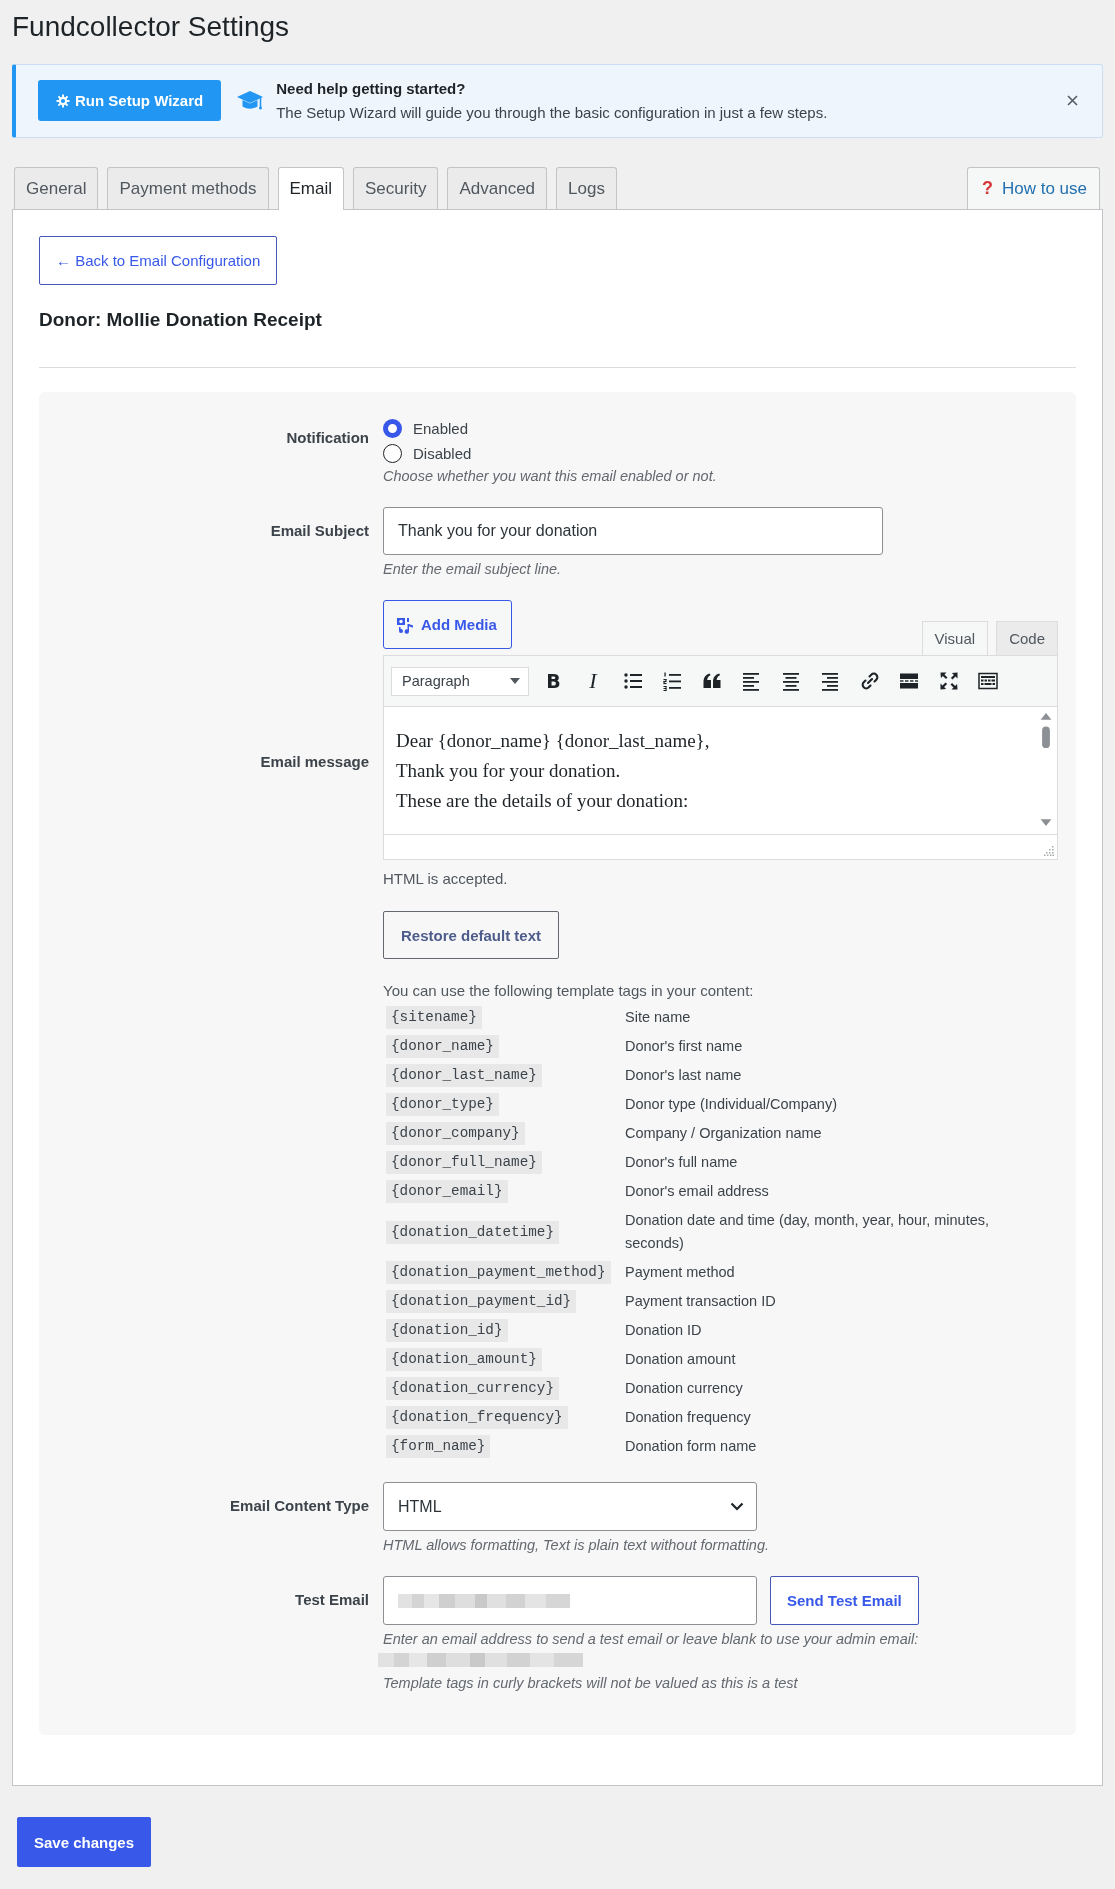  Describe the element at coordinates (151, 27) in the screenshot. I see `page-title: Fundcollector Settings` at that location.